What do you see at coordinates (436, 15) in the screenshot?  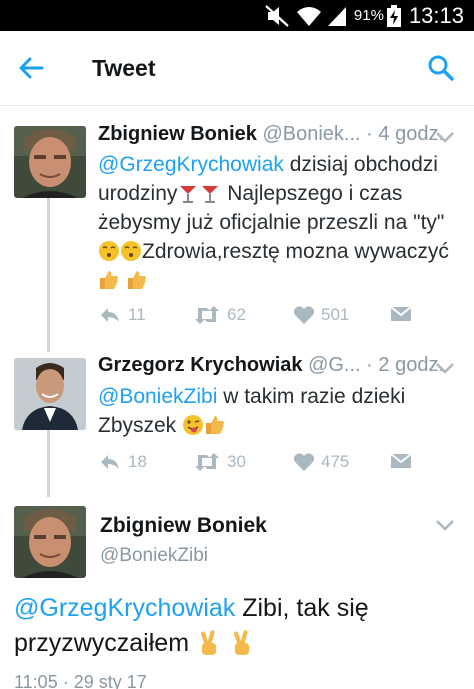 I see `clock: 13:13` at bounding box center [436, 15].